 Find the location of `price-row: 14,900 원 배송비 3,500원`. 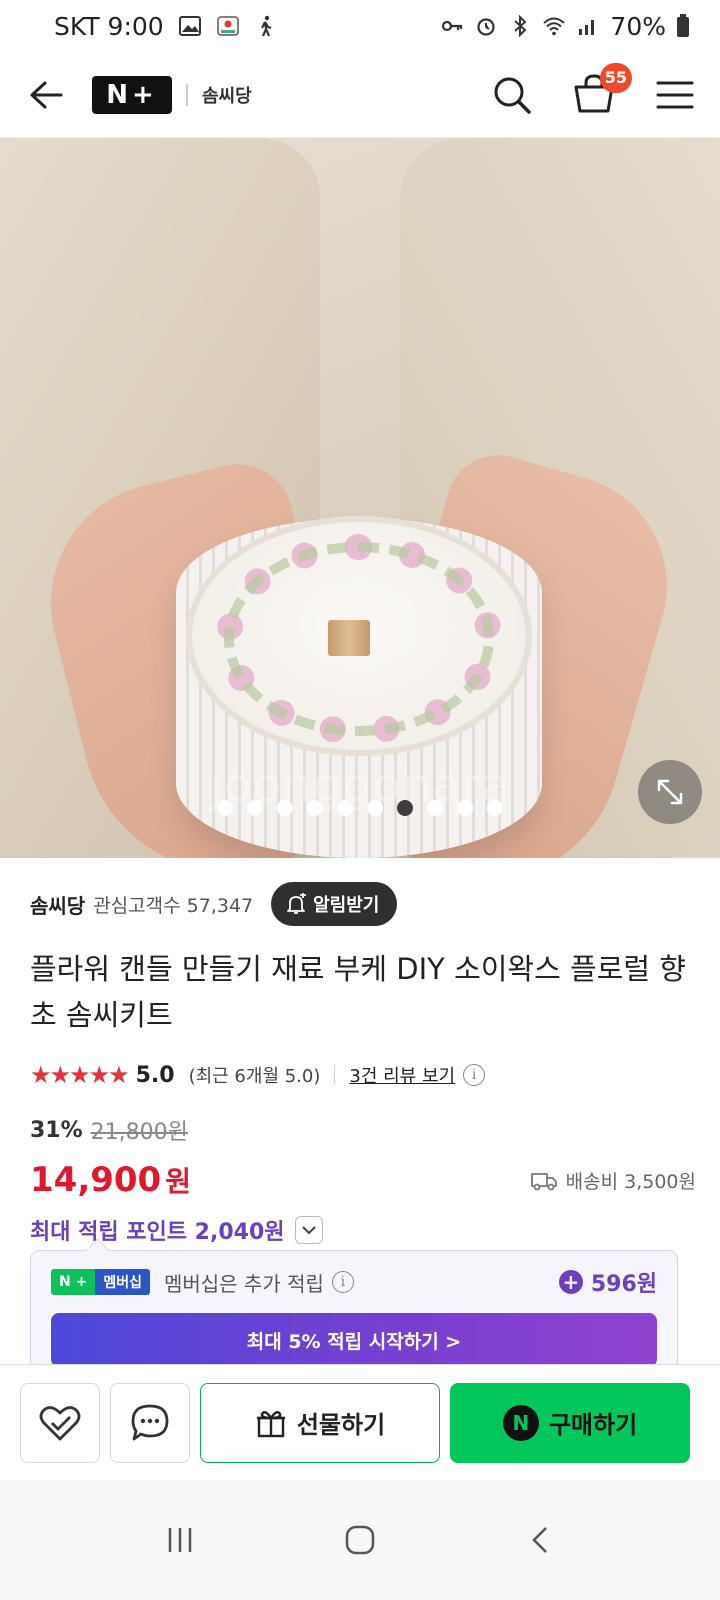

price-row: 14,900 원 배송비 3,500원 is located at coordinates (363, 1177).